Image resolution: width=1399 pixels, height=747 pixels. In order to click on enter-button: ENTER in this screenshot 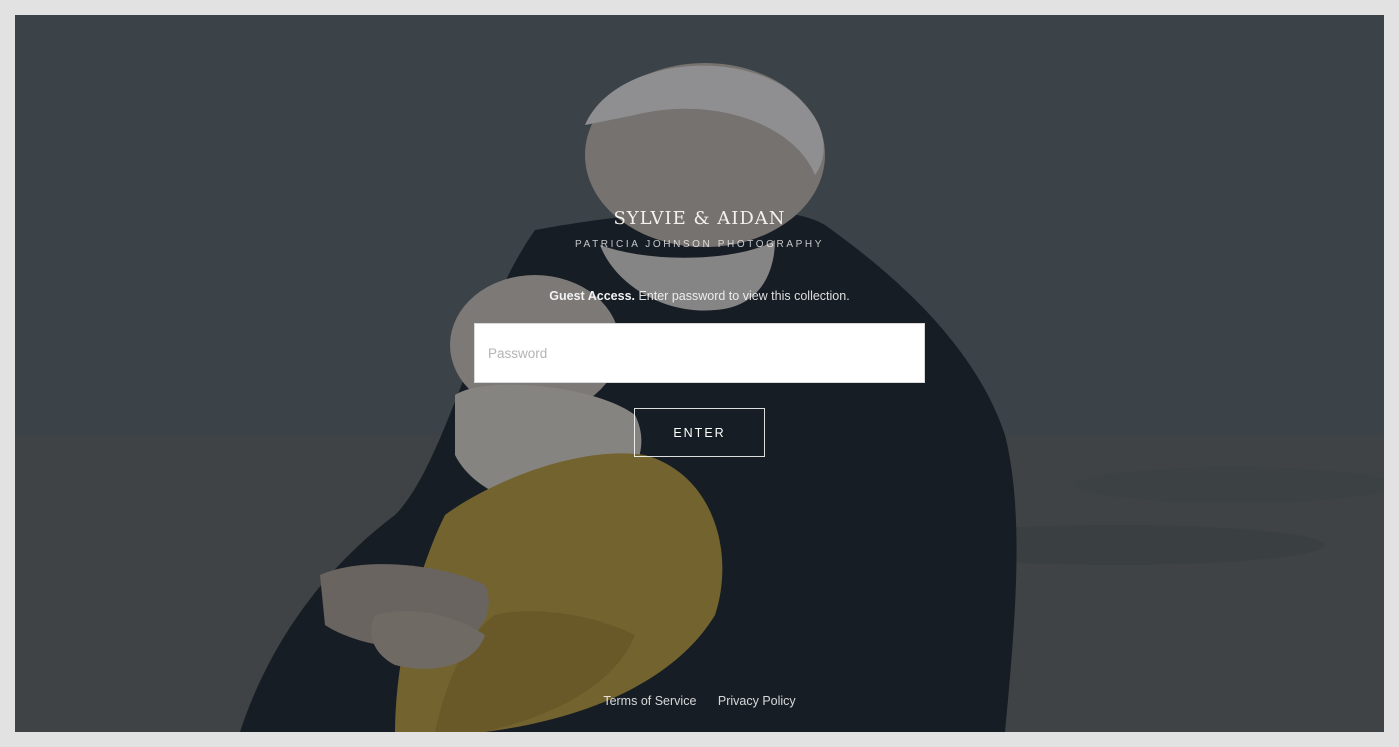, I will do `click(699, 432)`.